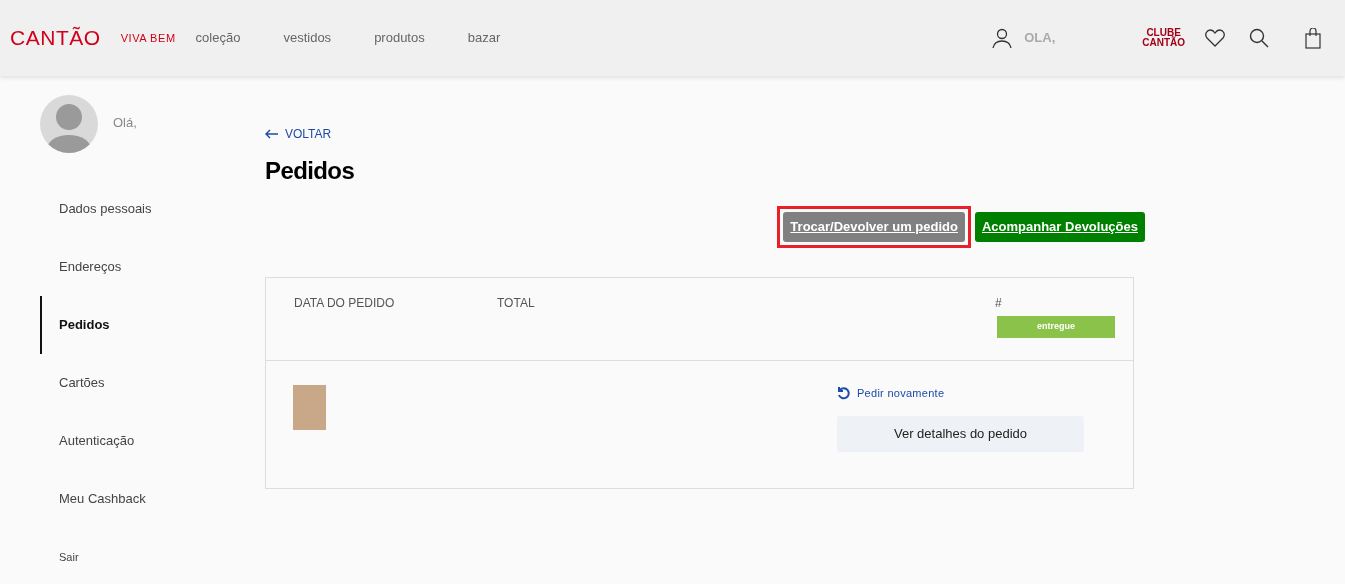 Image resolution: width=1345 pixels, height=584 pixels. Describe the element at coordinates (345, 303) in the screenshot. I see `column-label: DATA DO PEDIDO` at that location.